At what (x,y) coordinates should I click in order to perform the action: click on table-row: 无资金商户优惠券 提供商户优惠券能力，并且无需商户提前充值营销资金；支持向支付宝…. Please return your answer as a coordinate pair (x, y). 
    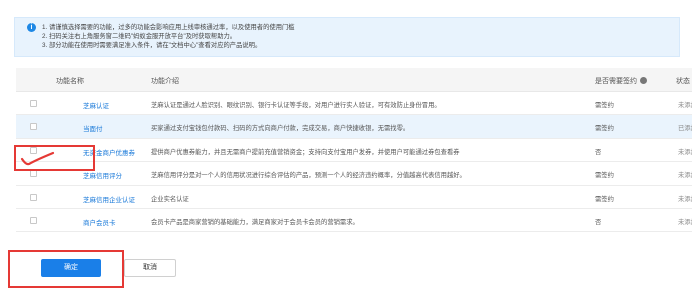
    Looking at the image, I should click on (354, 151).